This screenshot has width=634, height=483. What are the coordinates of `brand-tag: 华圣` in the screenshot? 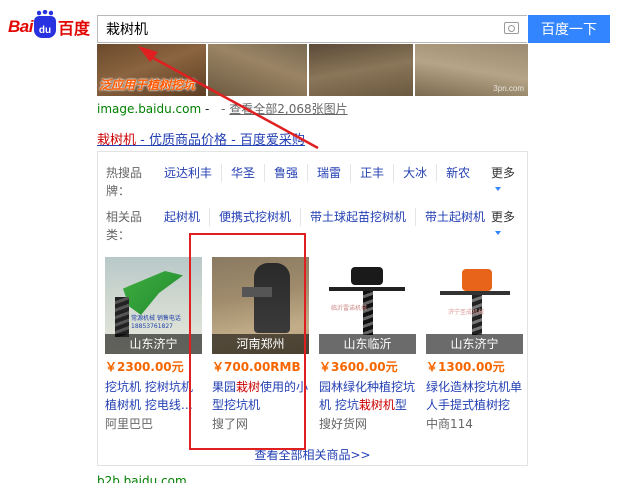 It's located at (242, 173).